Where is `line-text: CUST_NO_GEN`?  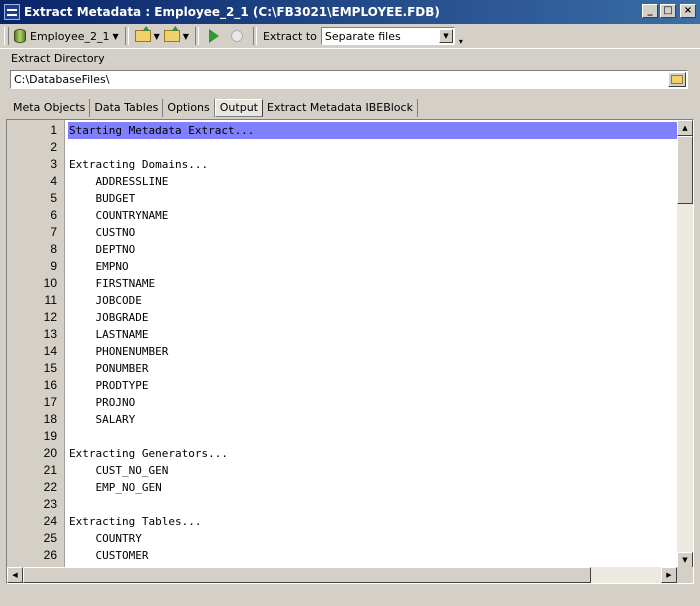
line-text: CUST_NO_GEN is located at coordinates (119, 470).